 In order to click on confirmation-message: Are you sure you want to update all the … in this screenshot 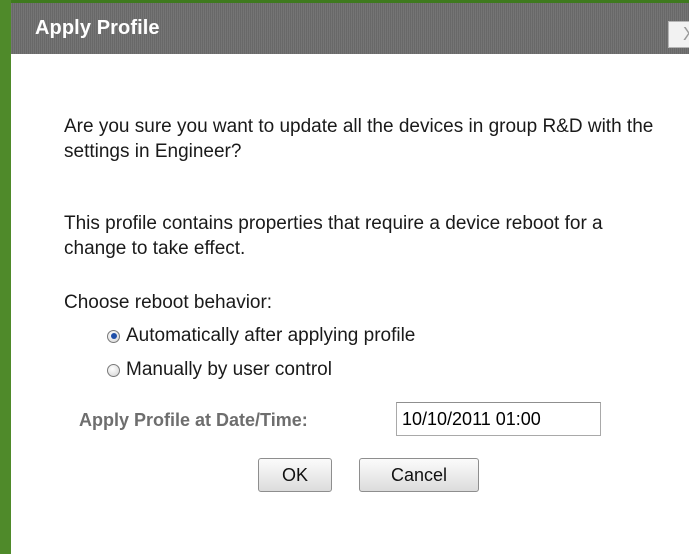, I will do `click(359, 139)`.